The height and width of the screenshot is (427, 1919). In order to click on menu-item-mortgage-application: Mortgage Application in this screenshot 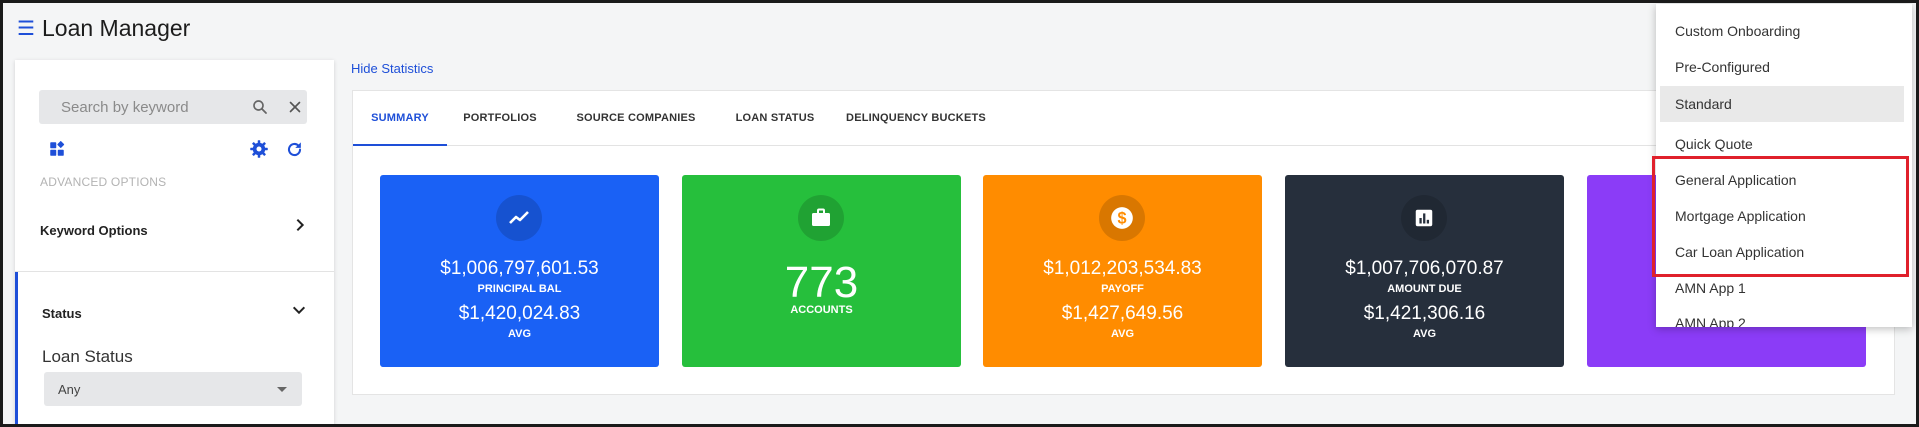, I will do `click(1784, 216)`.